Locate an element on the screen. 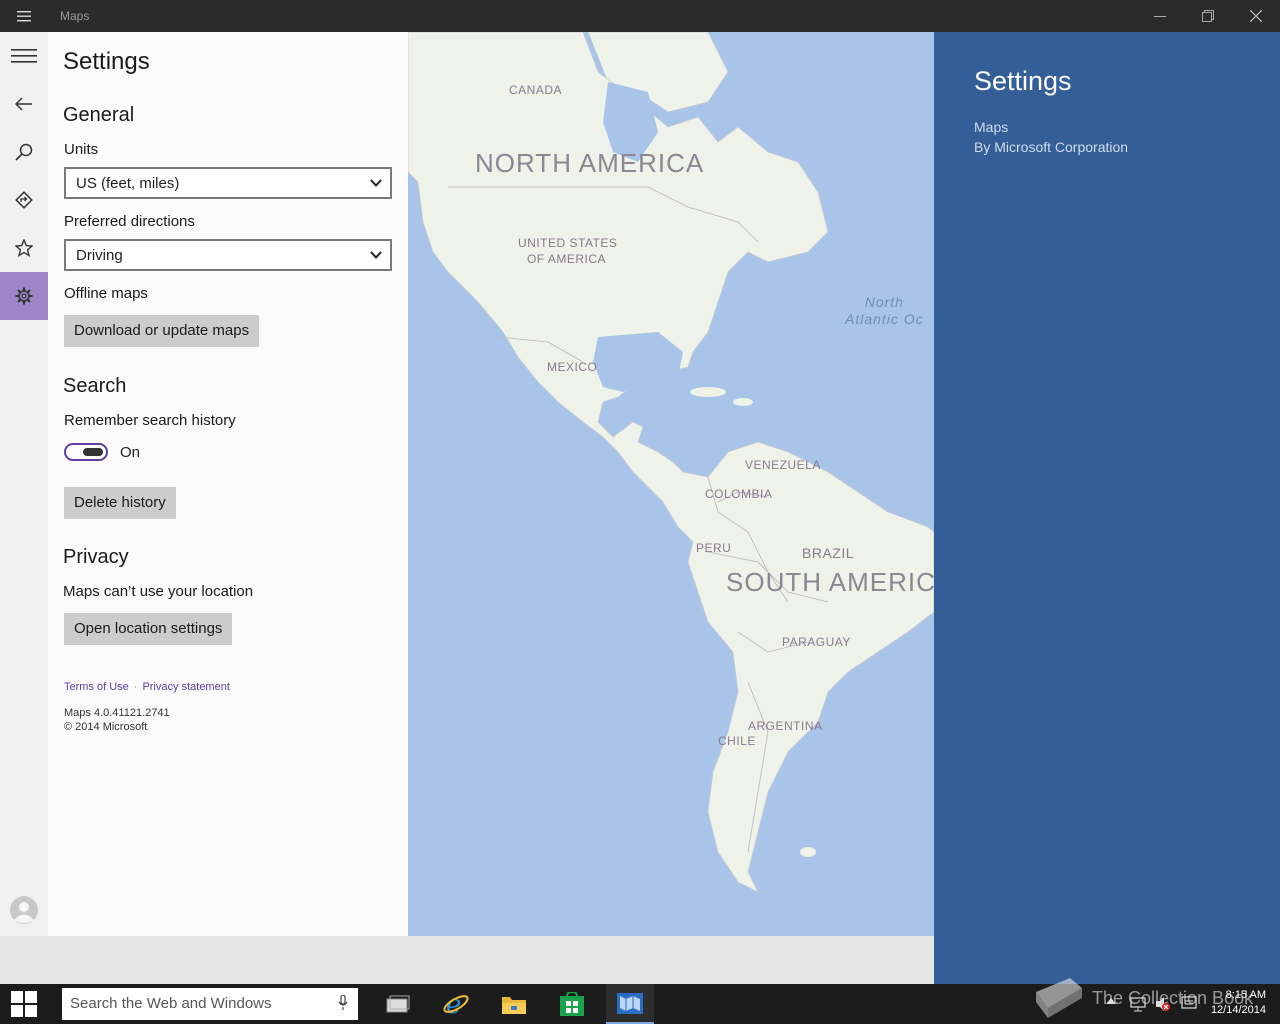 The width and height of the screenshot is (1280, 1024). nav-settings-button is located at coordinates (24, 296).